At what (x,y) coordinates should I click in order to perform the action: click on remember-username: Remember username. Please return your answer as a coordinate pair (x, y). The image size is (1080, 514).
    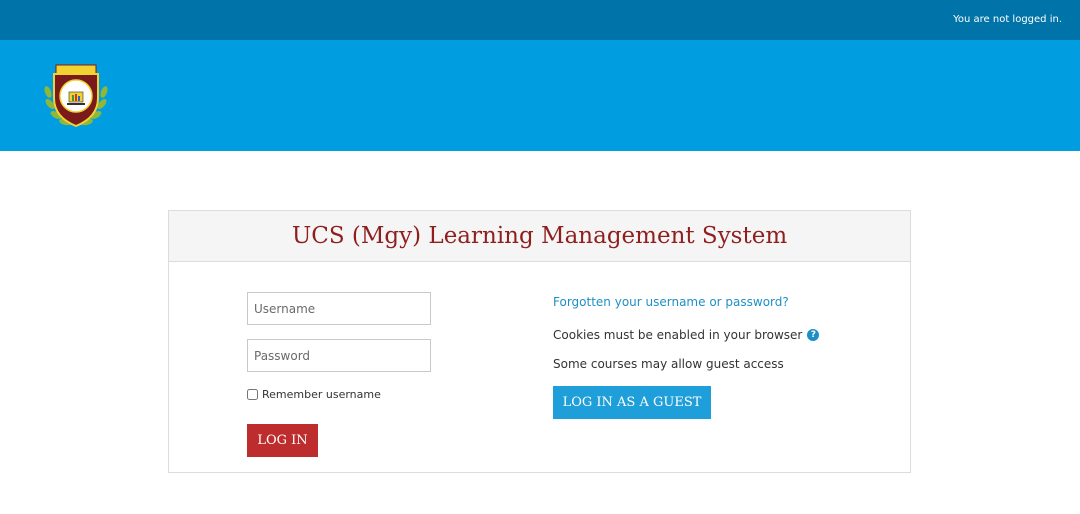
    Looking at the image, I should click on (314, 394).